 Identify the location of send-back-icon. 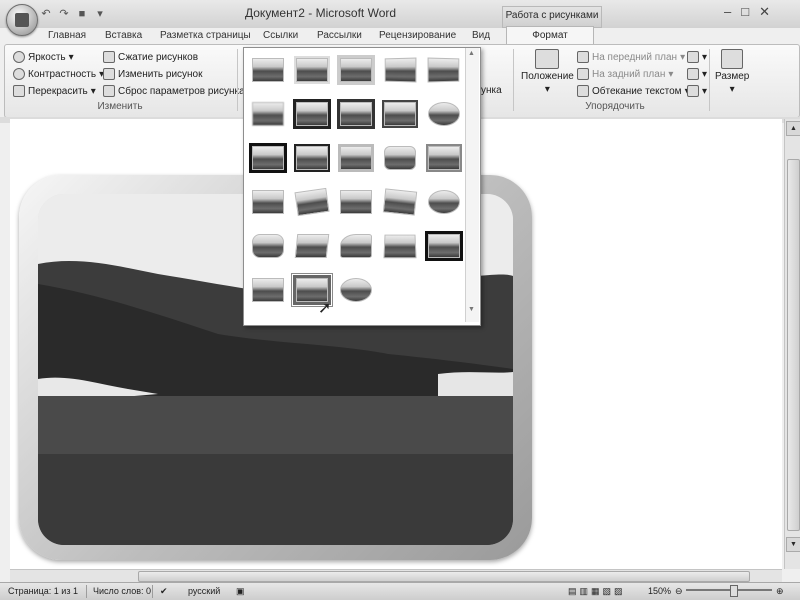
(583, 74).